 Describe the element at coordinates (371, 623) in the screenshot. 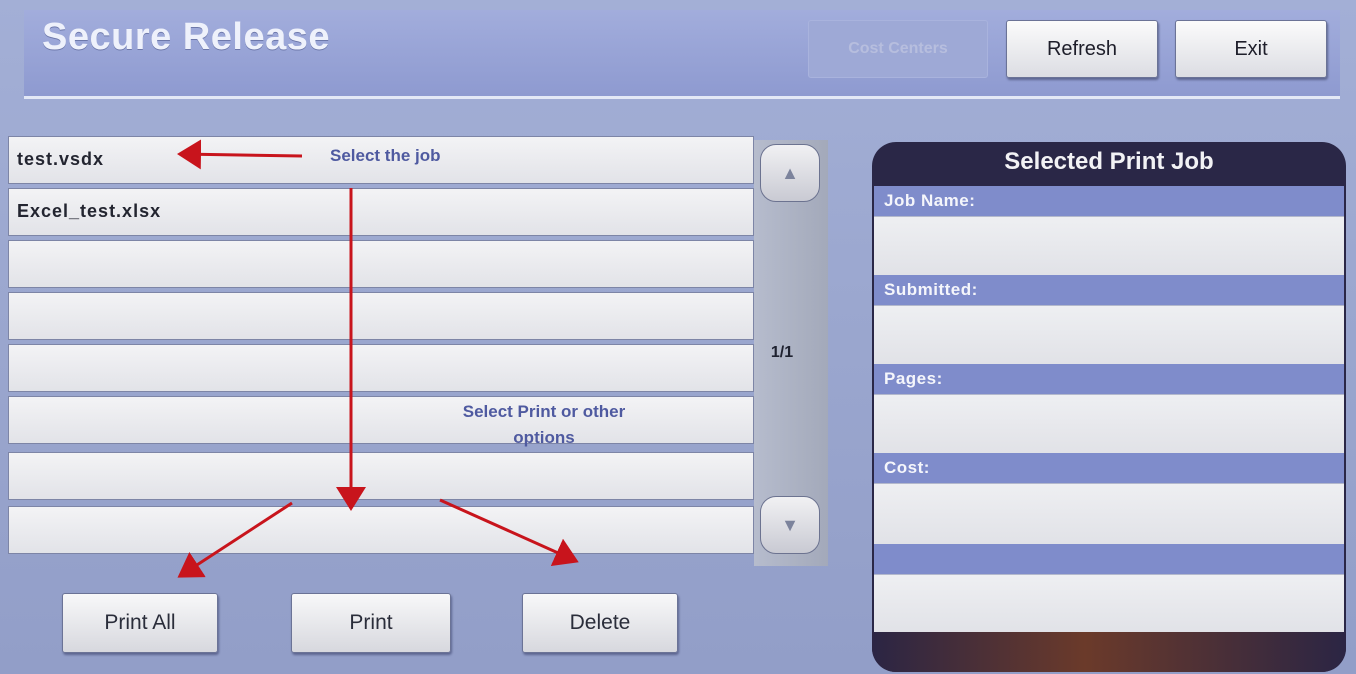

I see `print-button: Print` at that location.